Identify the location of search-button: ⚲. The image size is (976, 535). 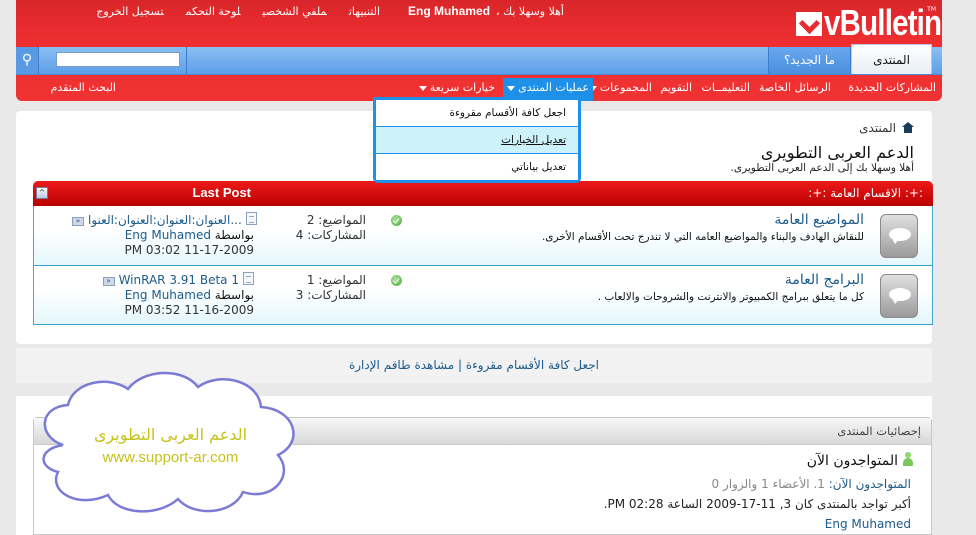
(27, 60).